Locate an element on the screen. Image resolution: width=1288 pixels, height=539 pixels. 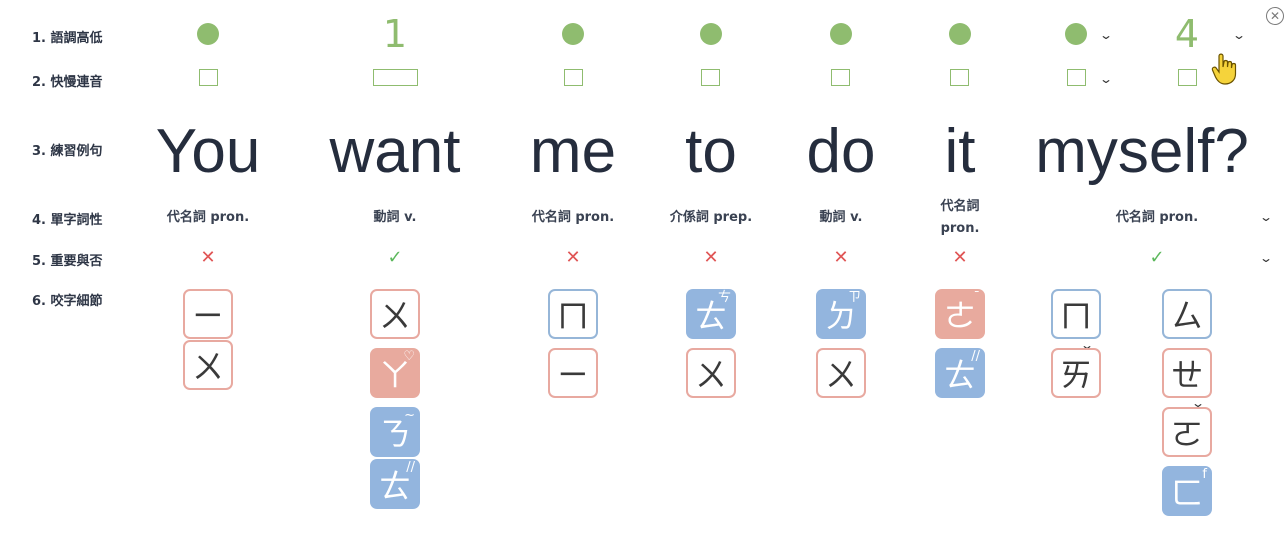
tone-dot-do is located at coordinates (841, 34).